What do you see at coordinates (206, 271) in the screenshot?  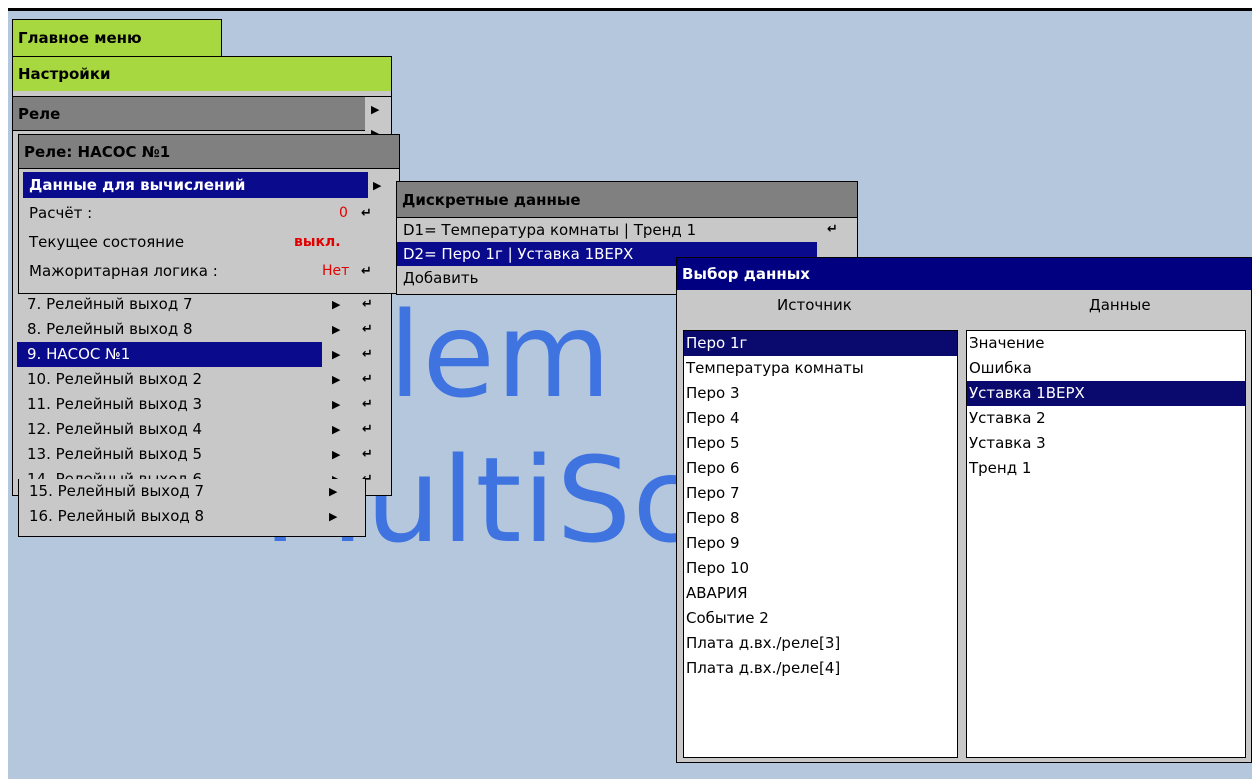 I see `majority-row: Мажоритарная логика : Нет ↵` at bounding box center [206, 271].